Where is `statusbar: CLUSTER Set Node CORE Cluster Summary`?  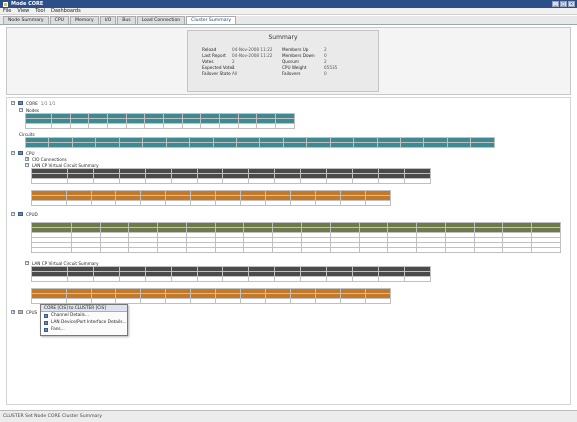 statusbar: CLUSTER Set Node CORE Cluster Summary is located at coordinates (288, 416).